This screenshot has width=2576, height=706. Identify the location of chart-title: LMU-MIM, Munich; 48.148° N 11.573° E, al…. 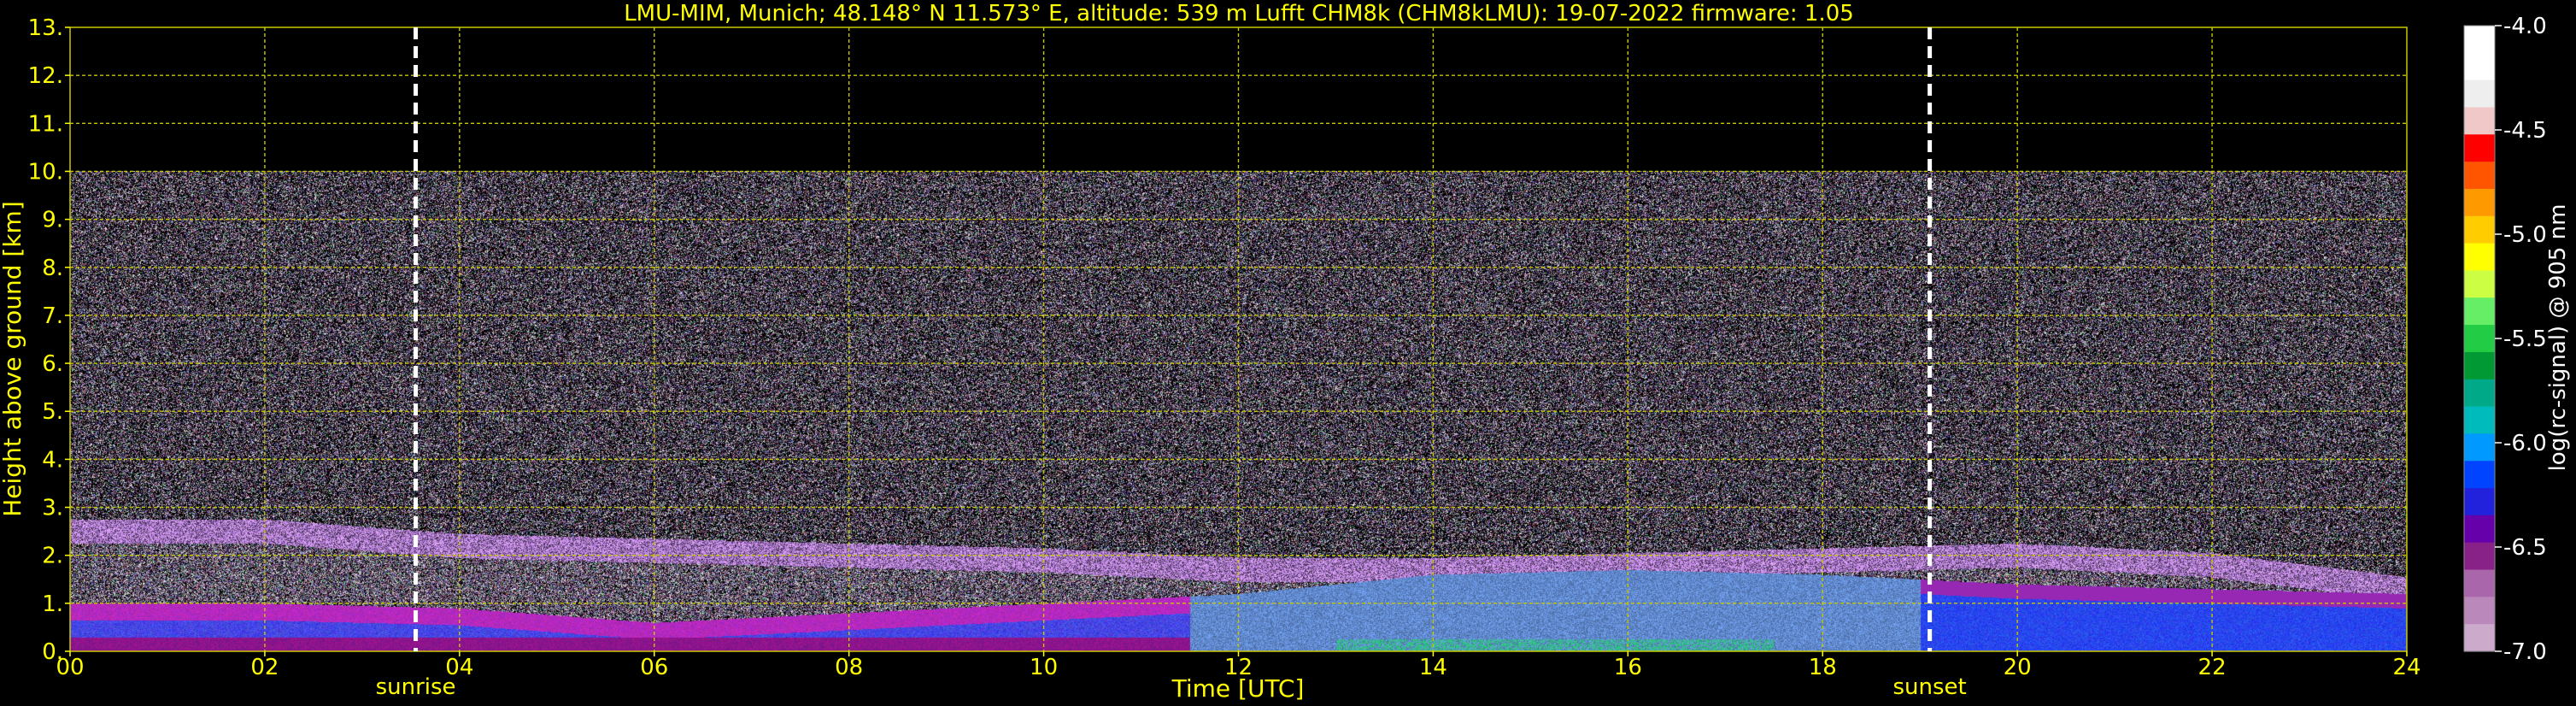
(1239, 13).